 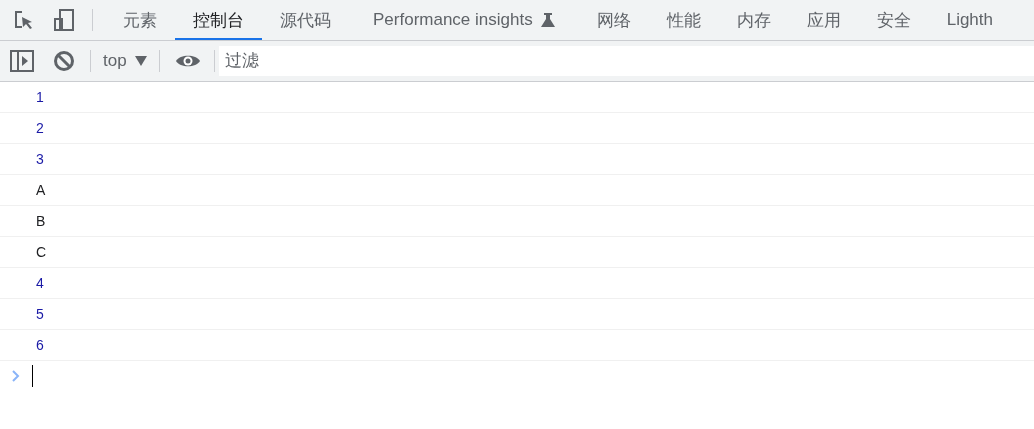 What do you see at coordinates (626, 61) in the screenshot?
I see `filter-field: 过滤` at bounding box center [626, 61].